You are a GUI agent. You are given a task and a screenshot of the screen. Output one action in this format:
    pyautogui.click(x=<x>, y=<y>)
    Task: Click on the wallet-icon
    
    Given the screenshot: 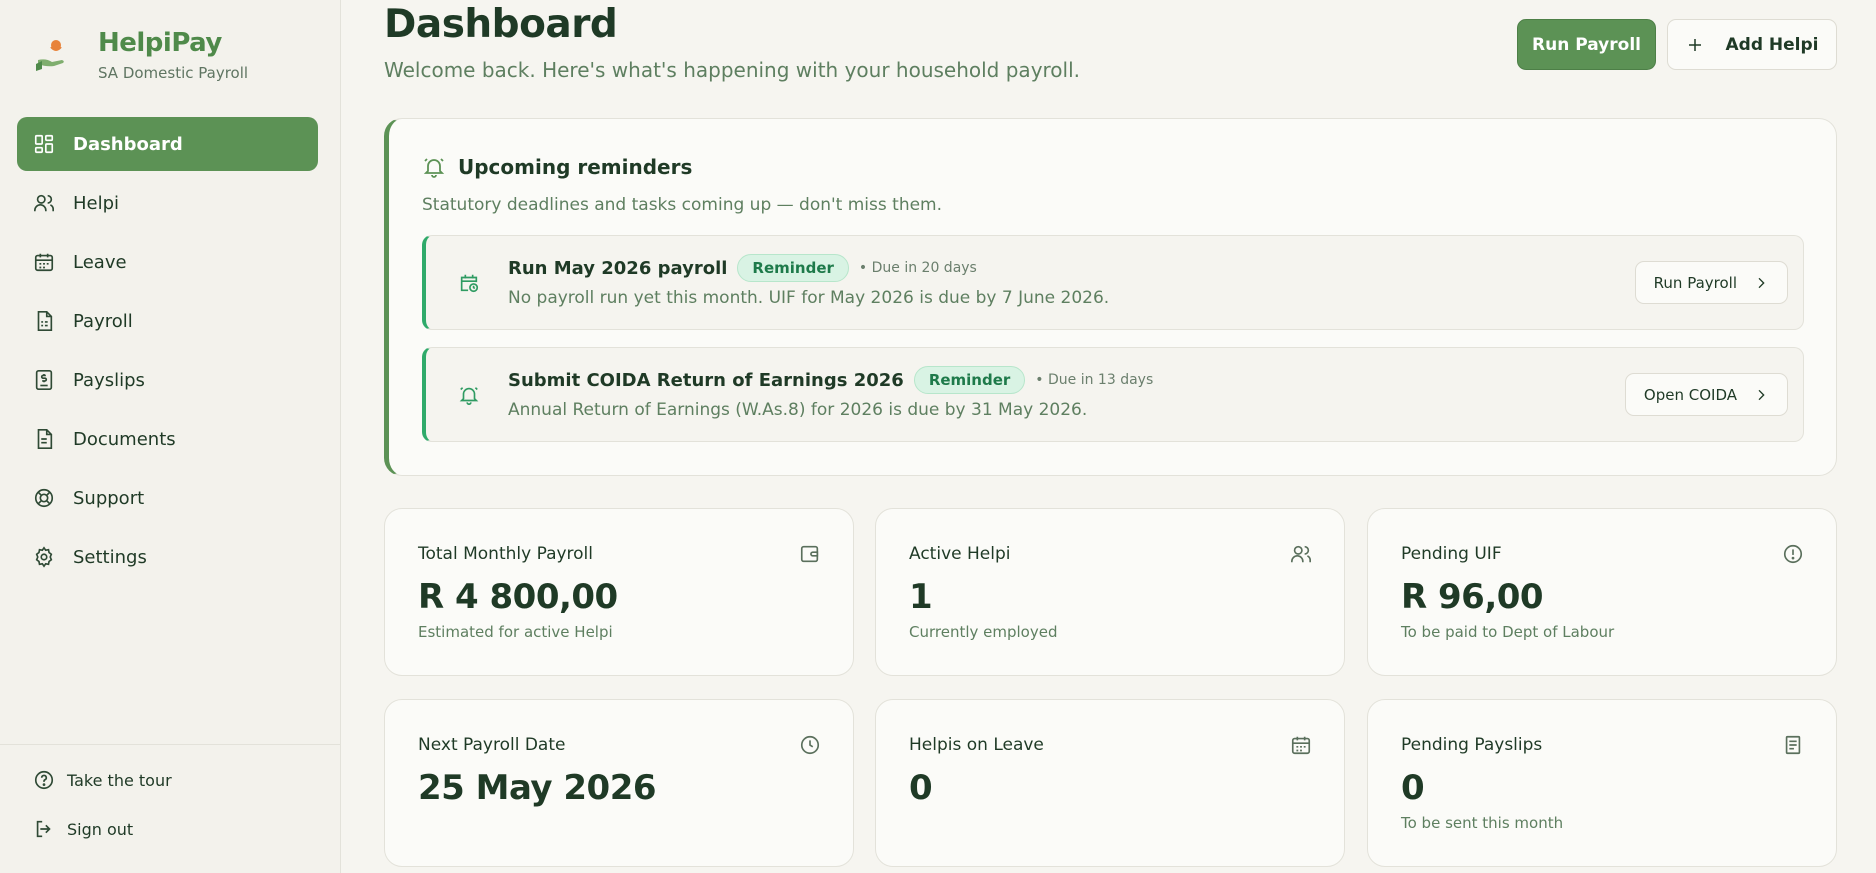 What is the action you would take?
    pyautogui.click(x=810, y=554)
    